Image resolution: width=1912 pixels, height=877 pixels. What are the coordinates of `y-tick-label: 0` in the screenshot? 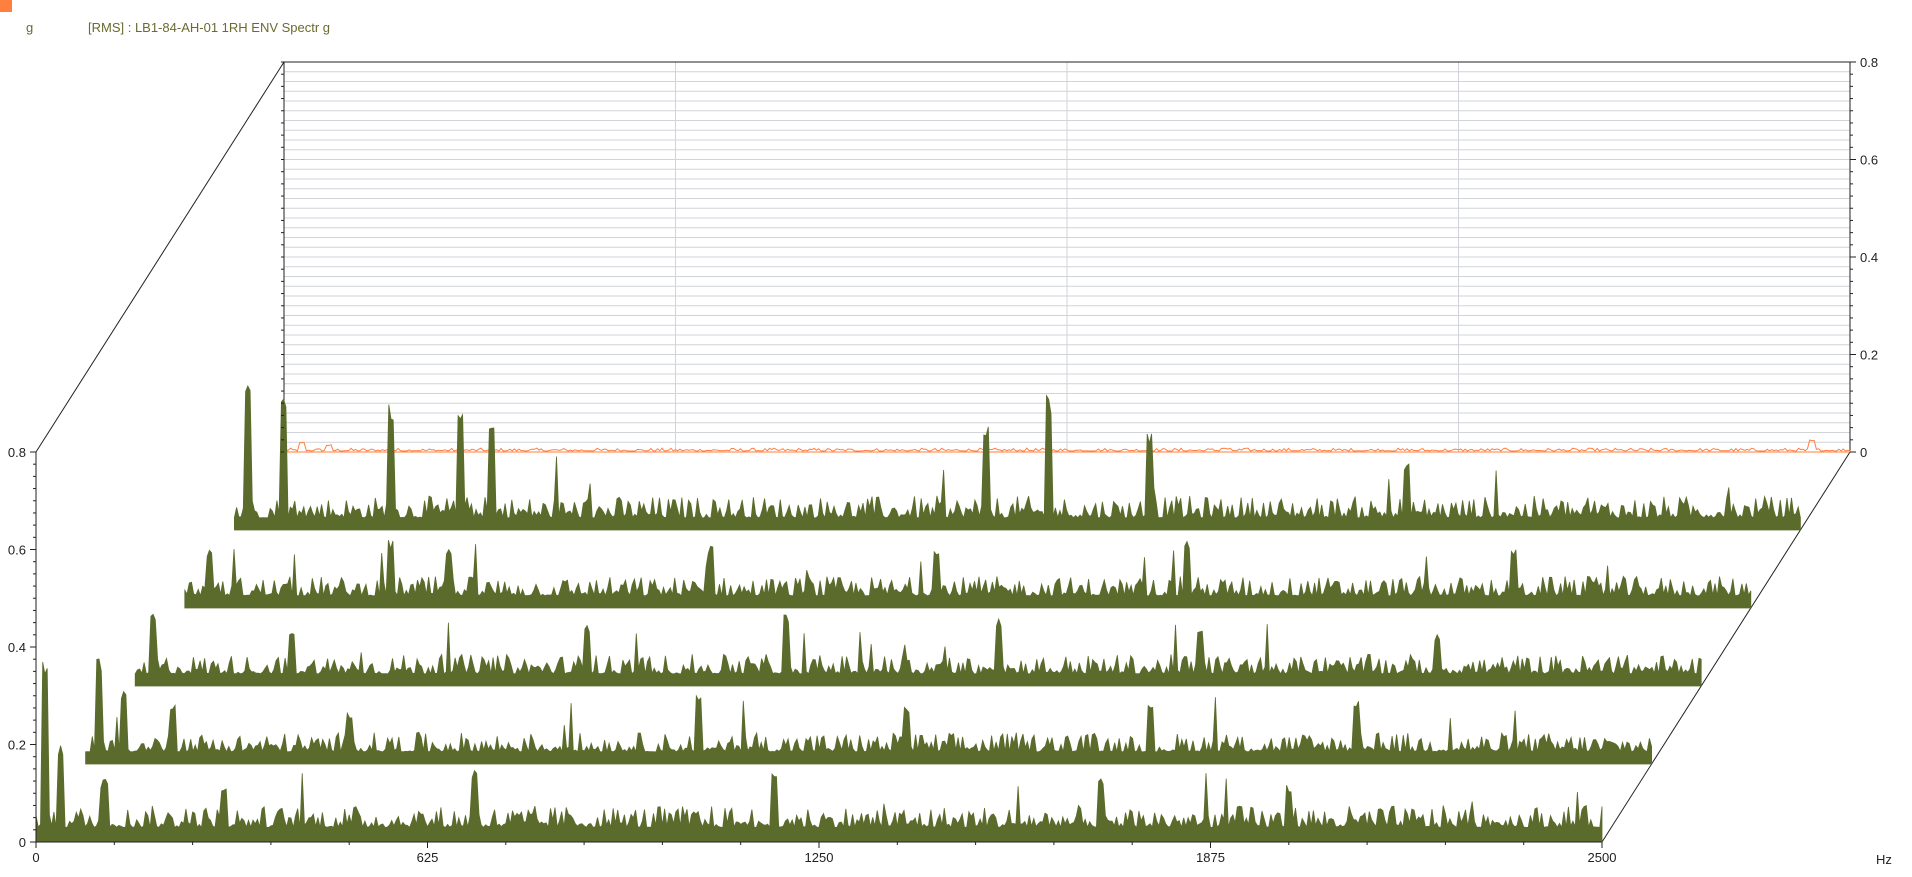 It's located at (22, 842).